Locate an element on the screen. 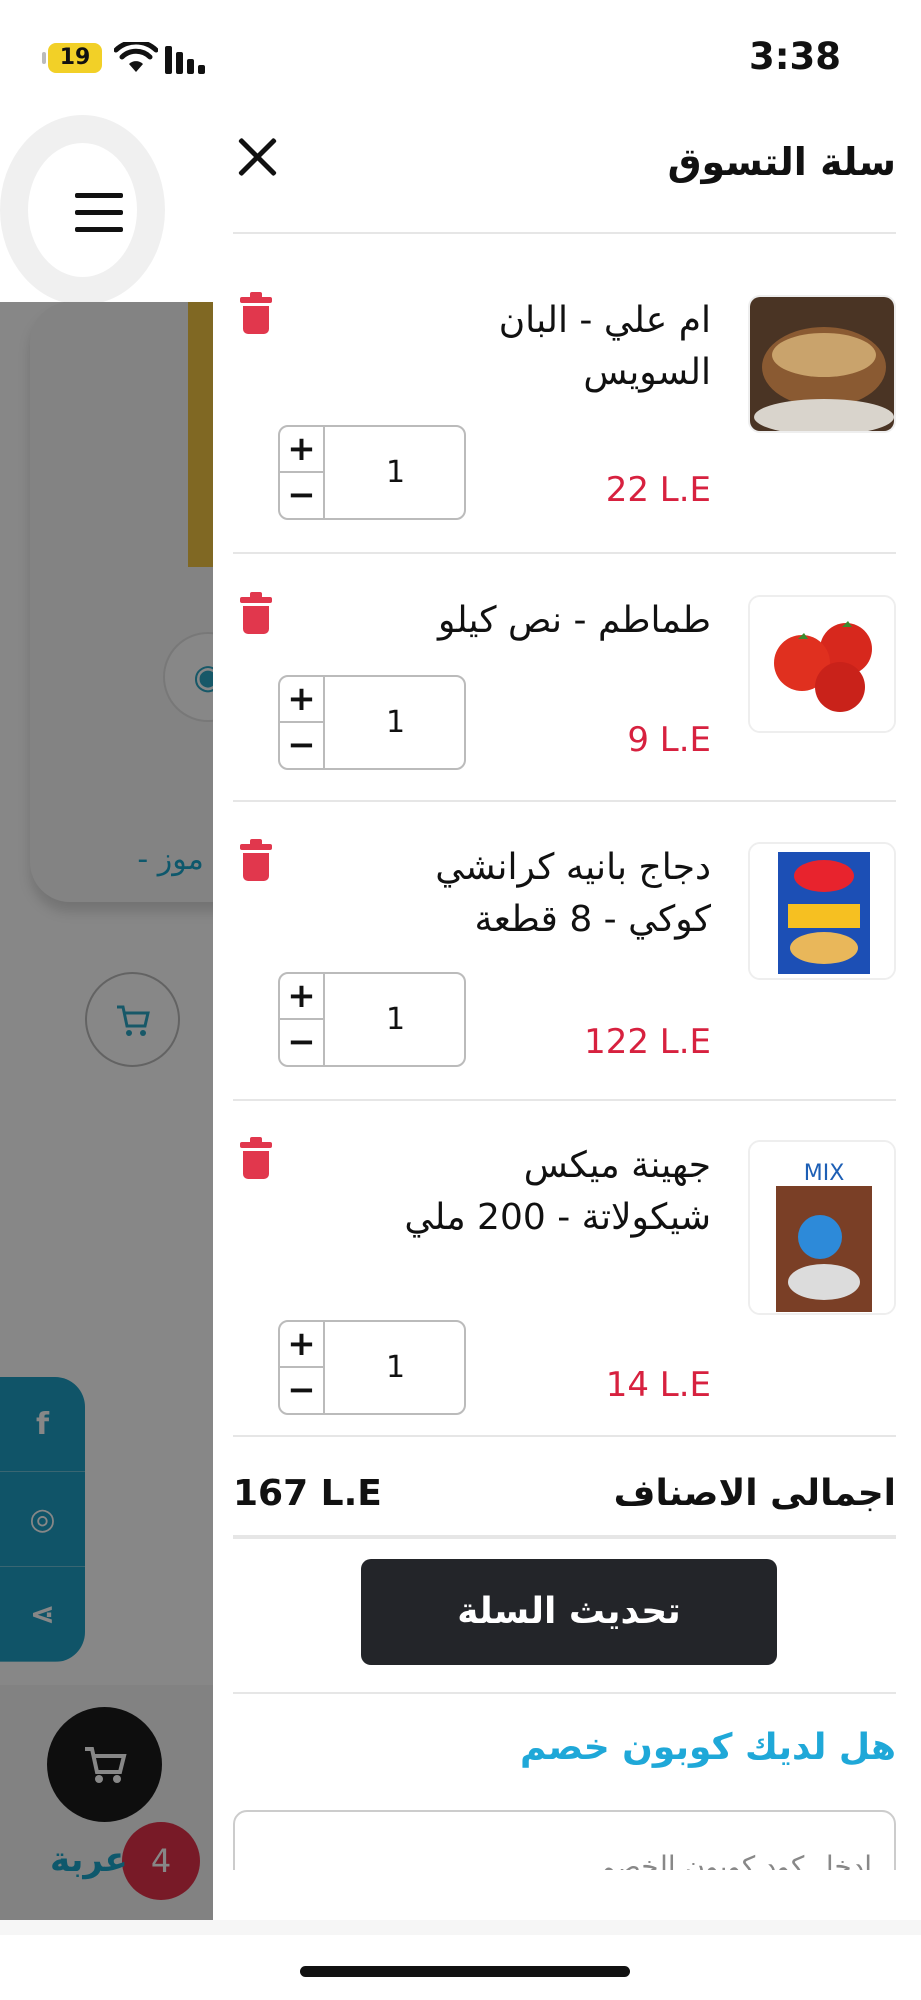  cart-summary: اجمالى الاصناف 167 L.E is located at coordinates (564, 1500).